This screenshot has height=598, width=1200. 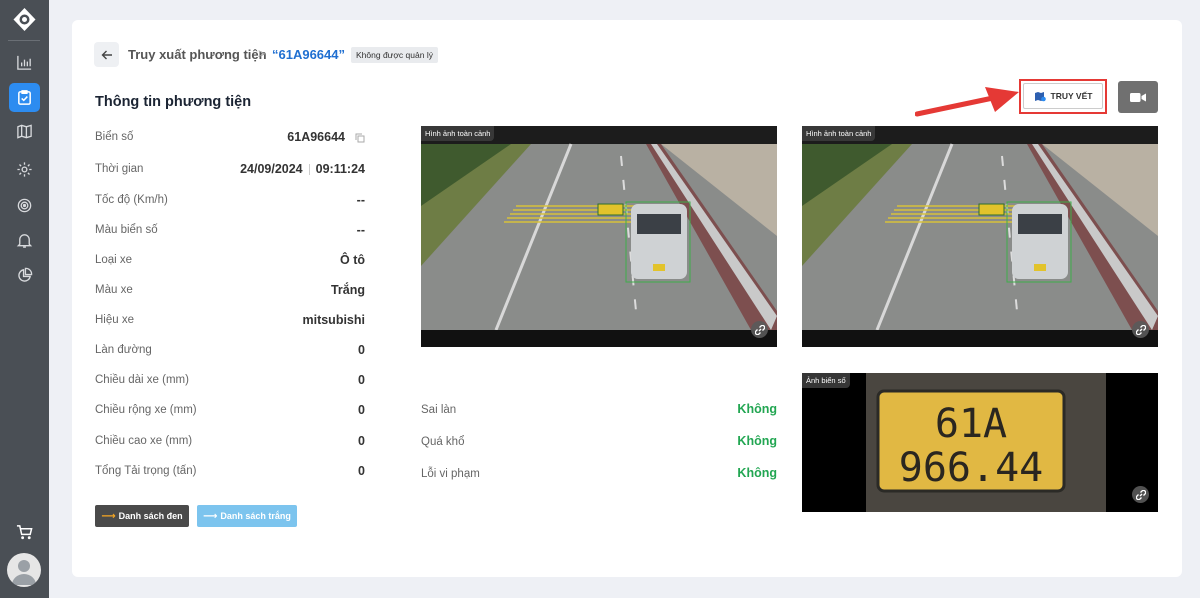 I want to click on plate-value: 61A96644, so click(x=326, y=137).